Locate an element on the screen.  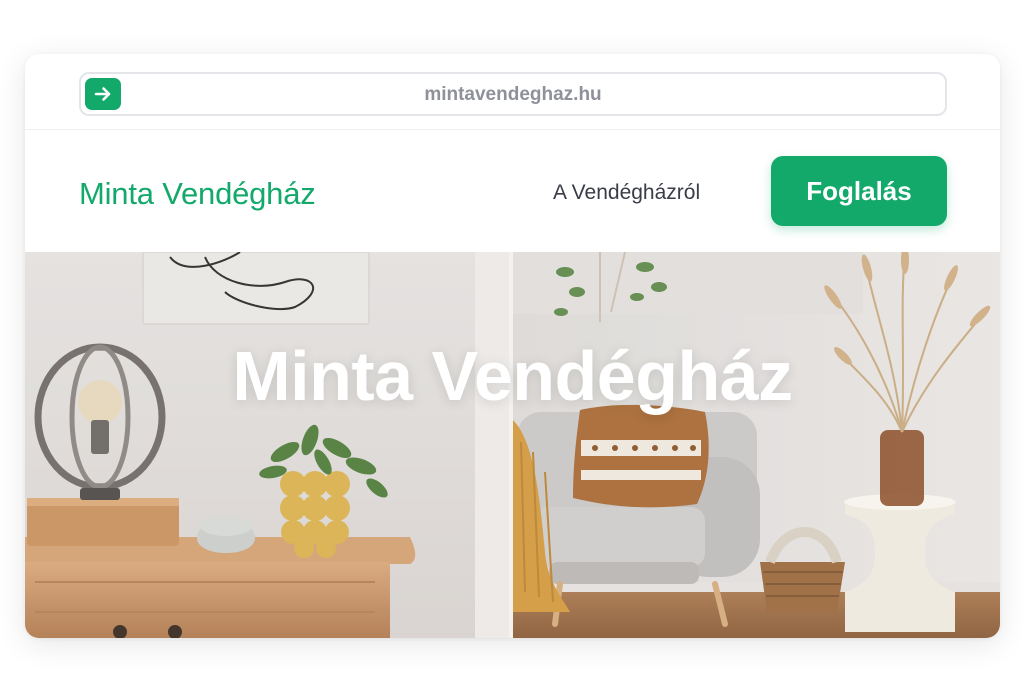
address-bar: mintavendeghaz.hu is located at coordinates (513, 94).